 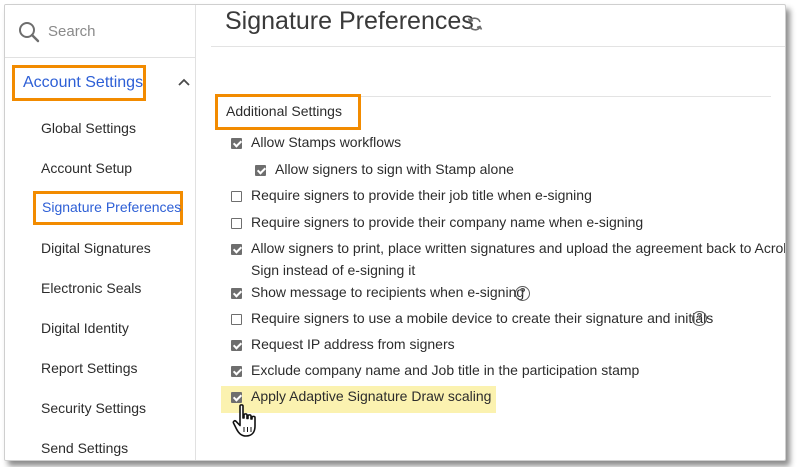 I want to click on chevron-up-icon, so click(x=184, y=82).